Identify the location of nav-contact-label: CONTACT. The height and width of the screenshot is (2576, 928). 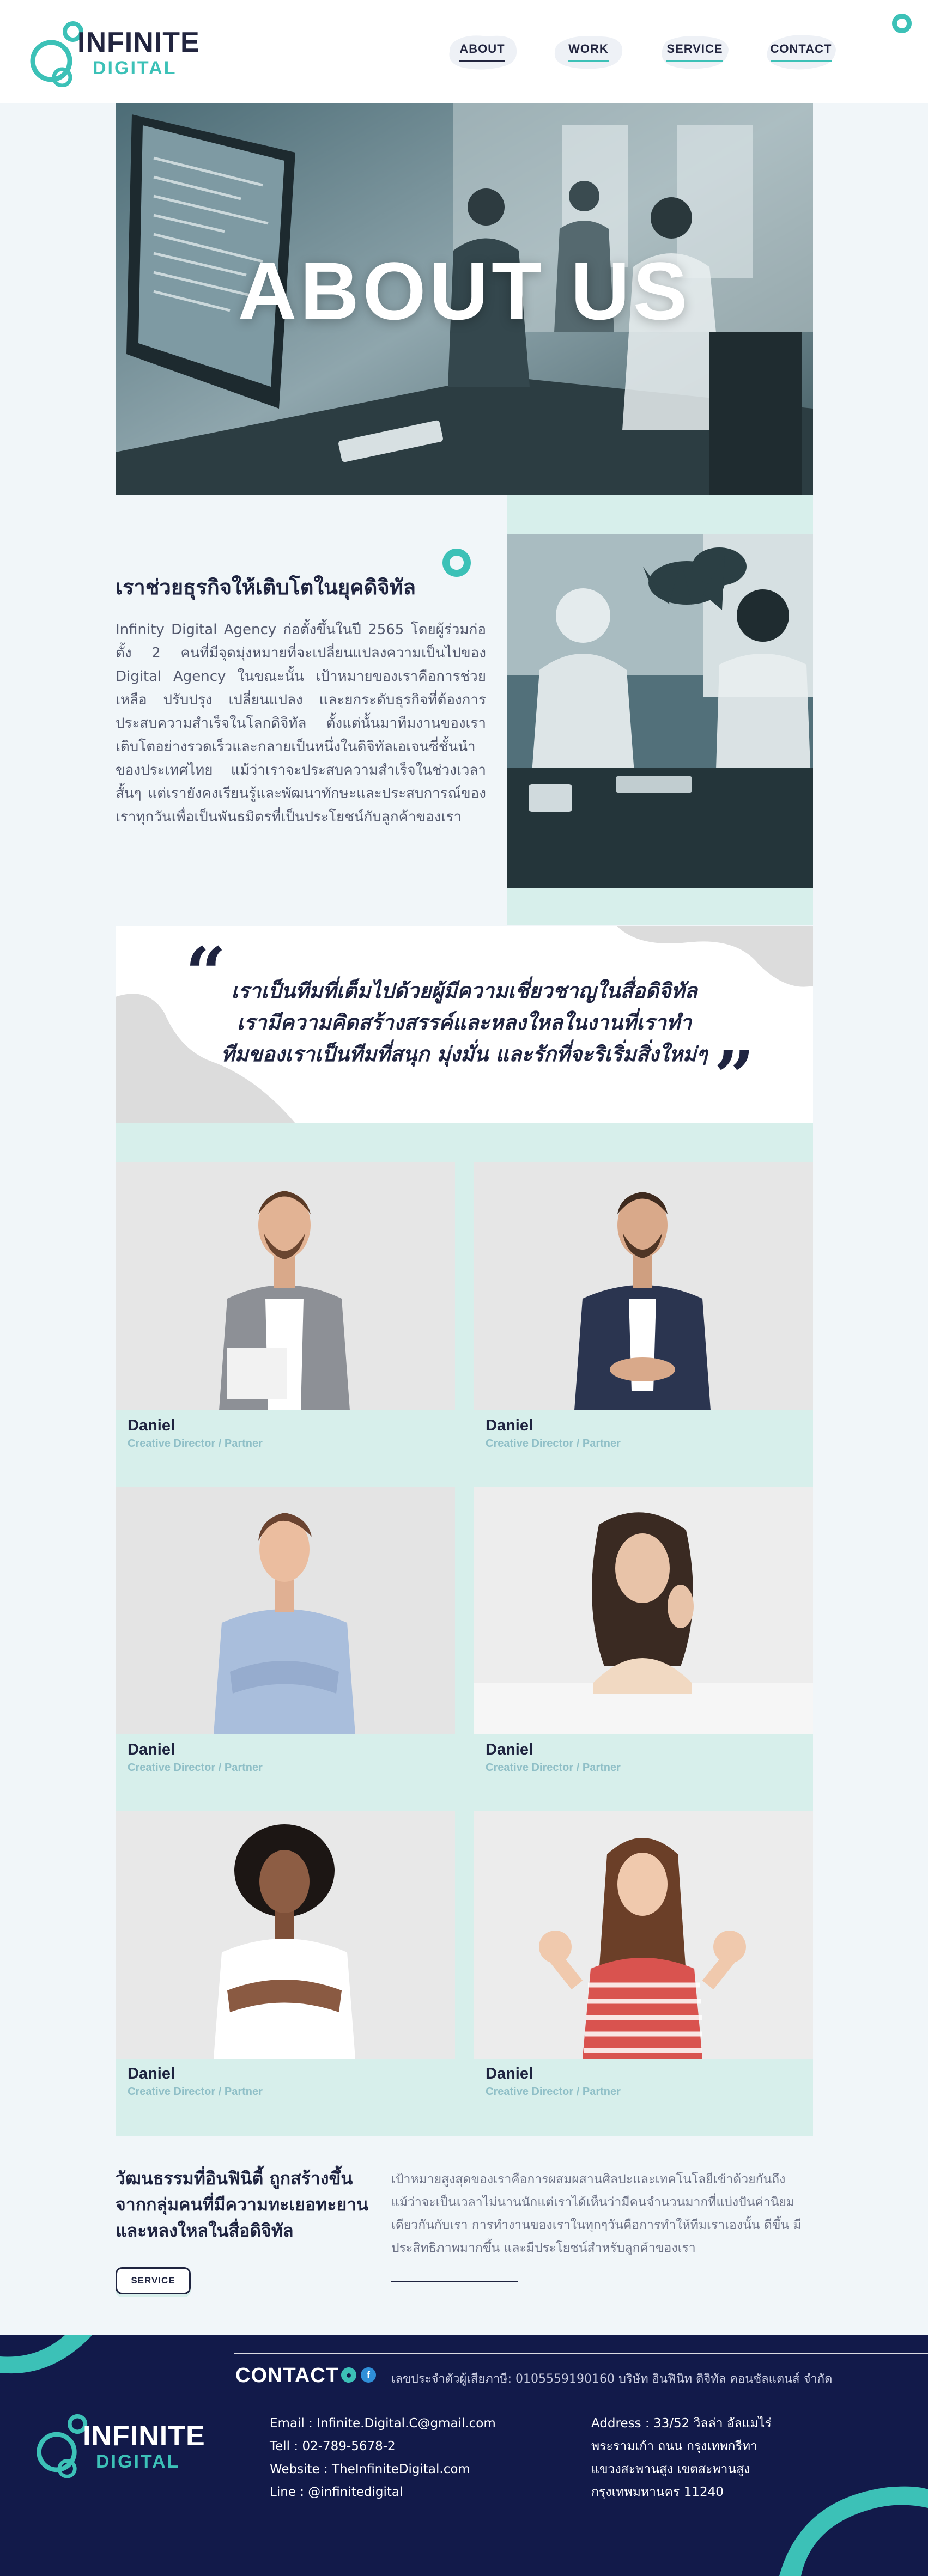
(801, 52).